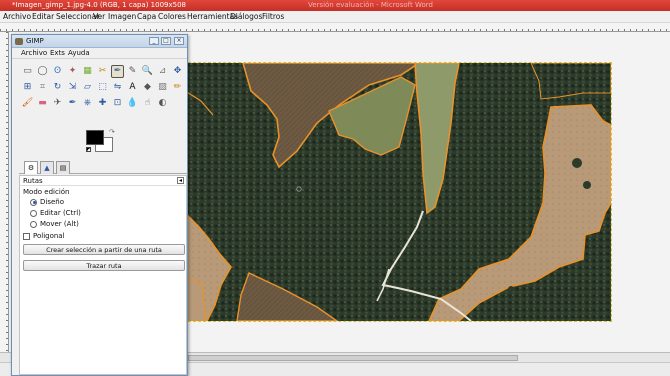 The height and width of the screenshot is (376, 670). I want to click on menu-colores: Colores, so click(172, 17).